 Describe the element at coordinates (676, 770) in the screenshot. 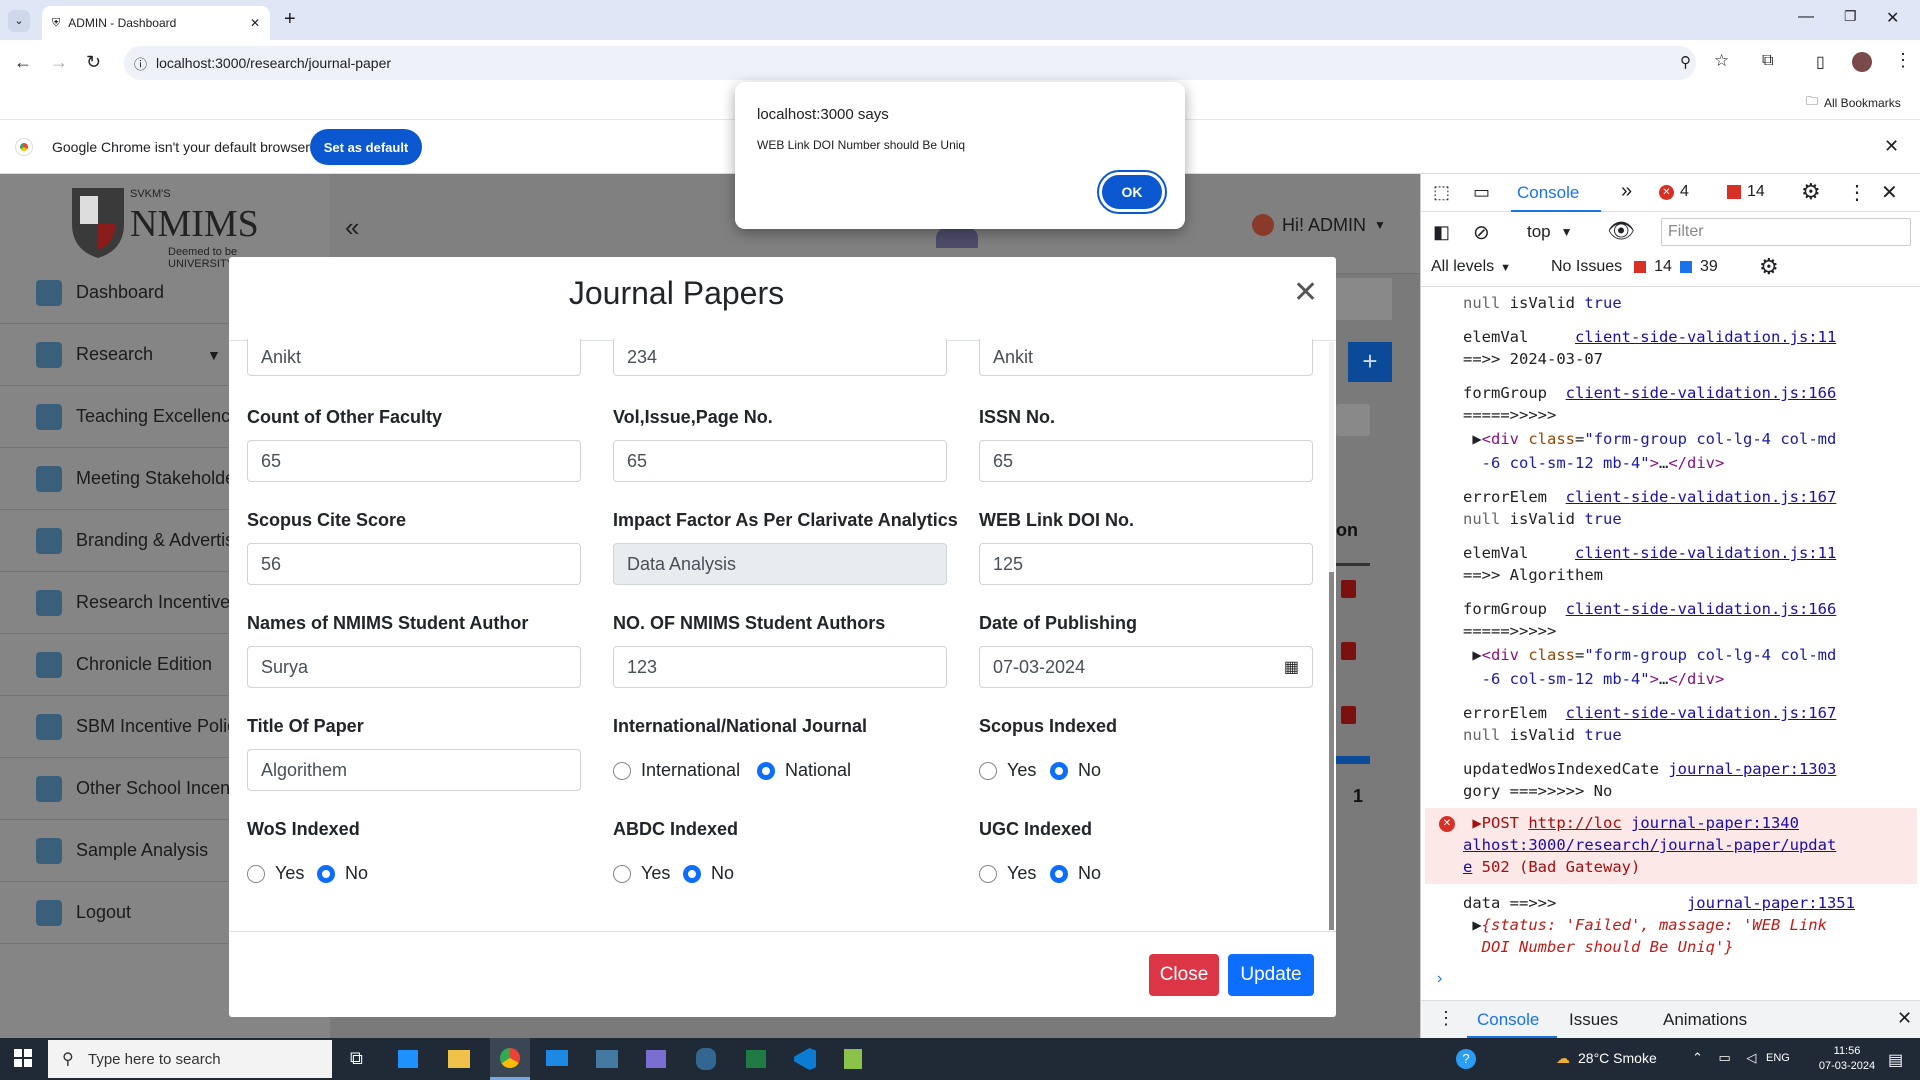

I see `radio-international: International` at that location.